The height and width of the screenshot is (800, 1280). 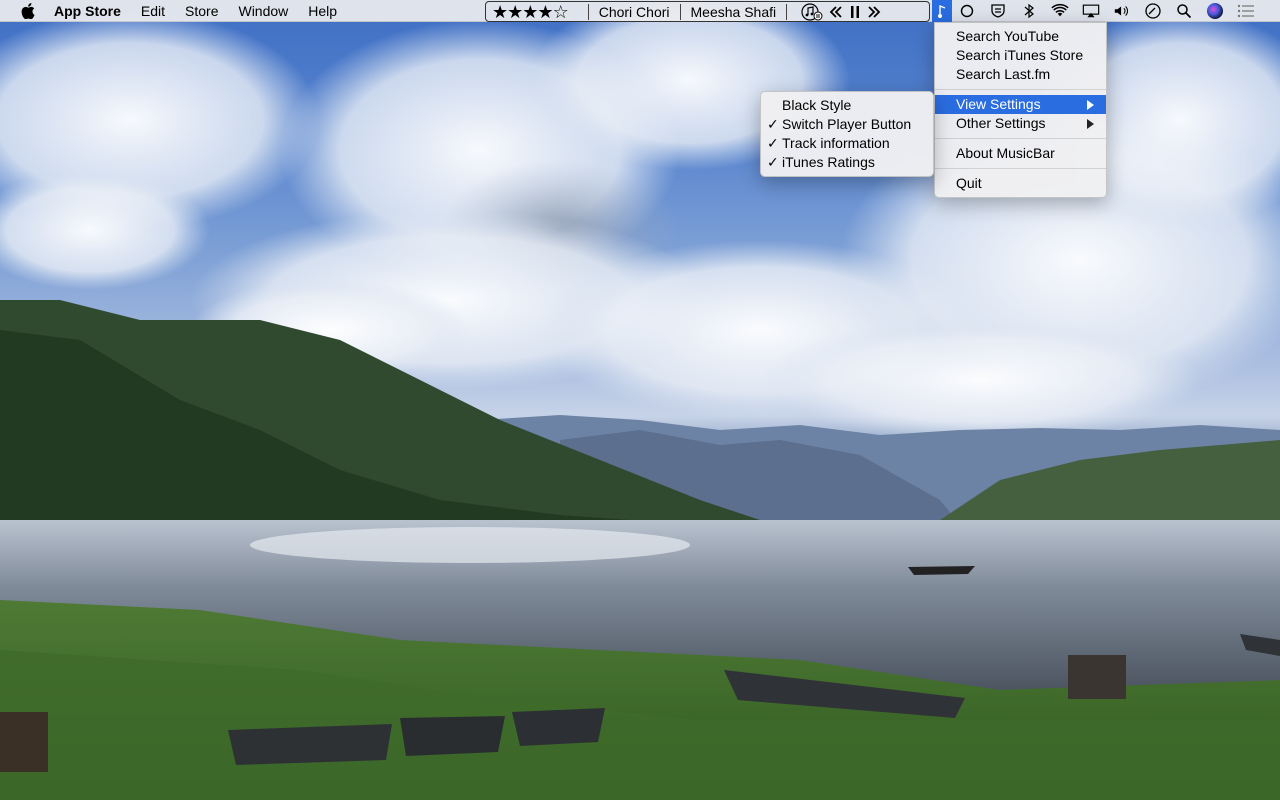 I want to click on wifi-icon, so click(x=1060, y=11).